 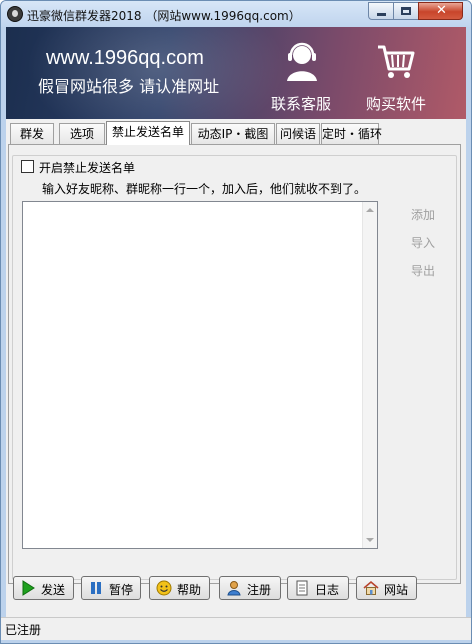 What do you see at coordinates (423, 242) in the screenshot?
I see `import-button: 导入` at bounding box center [423, 242].